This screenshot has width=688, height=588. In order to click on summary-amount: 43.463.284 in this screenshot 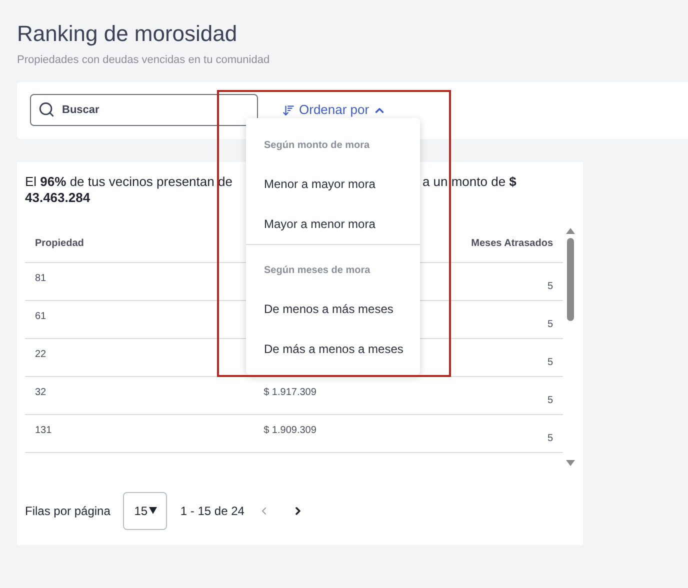, I will do `click(57, 198)`.